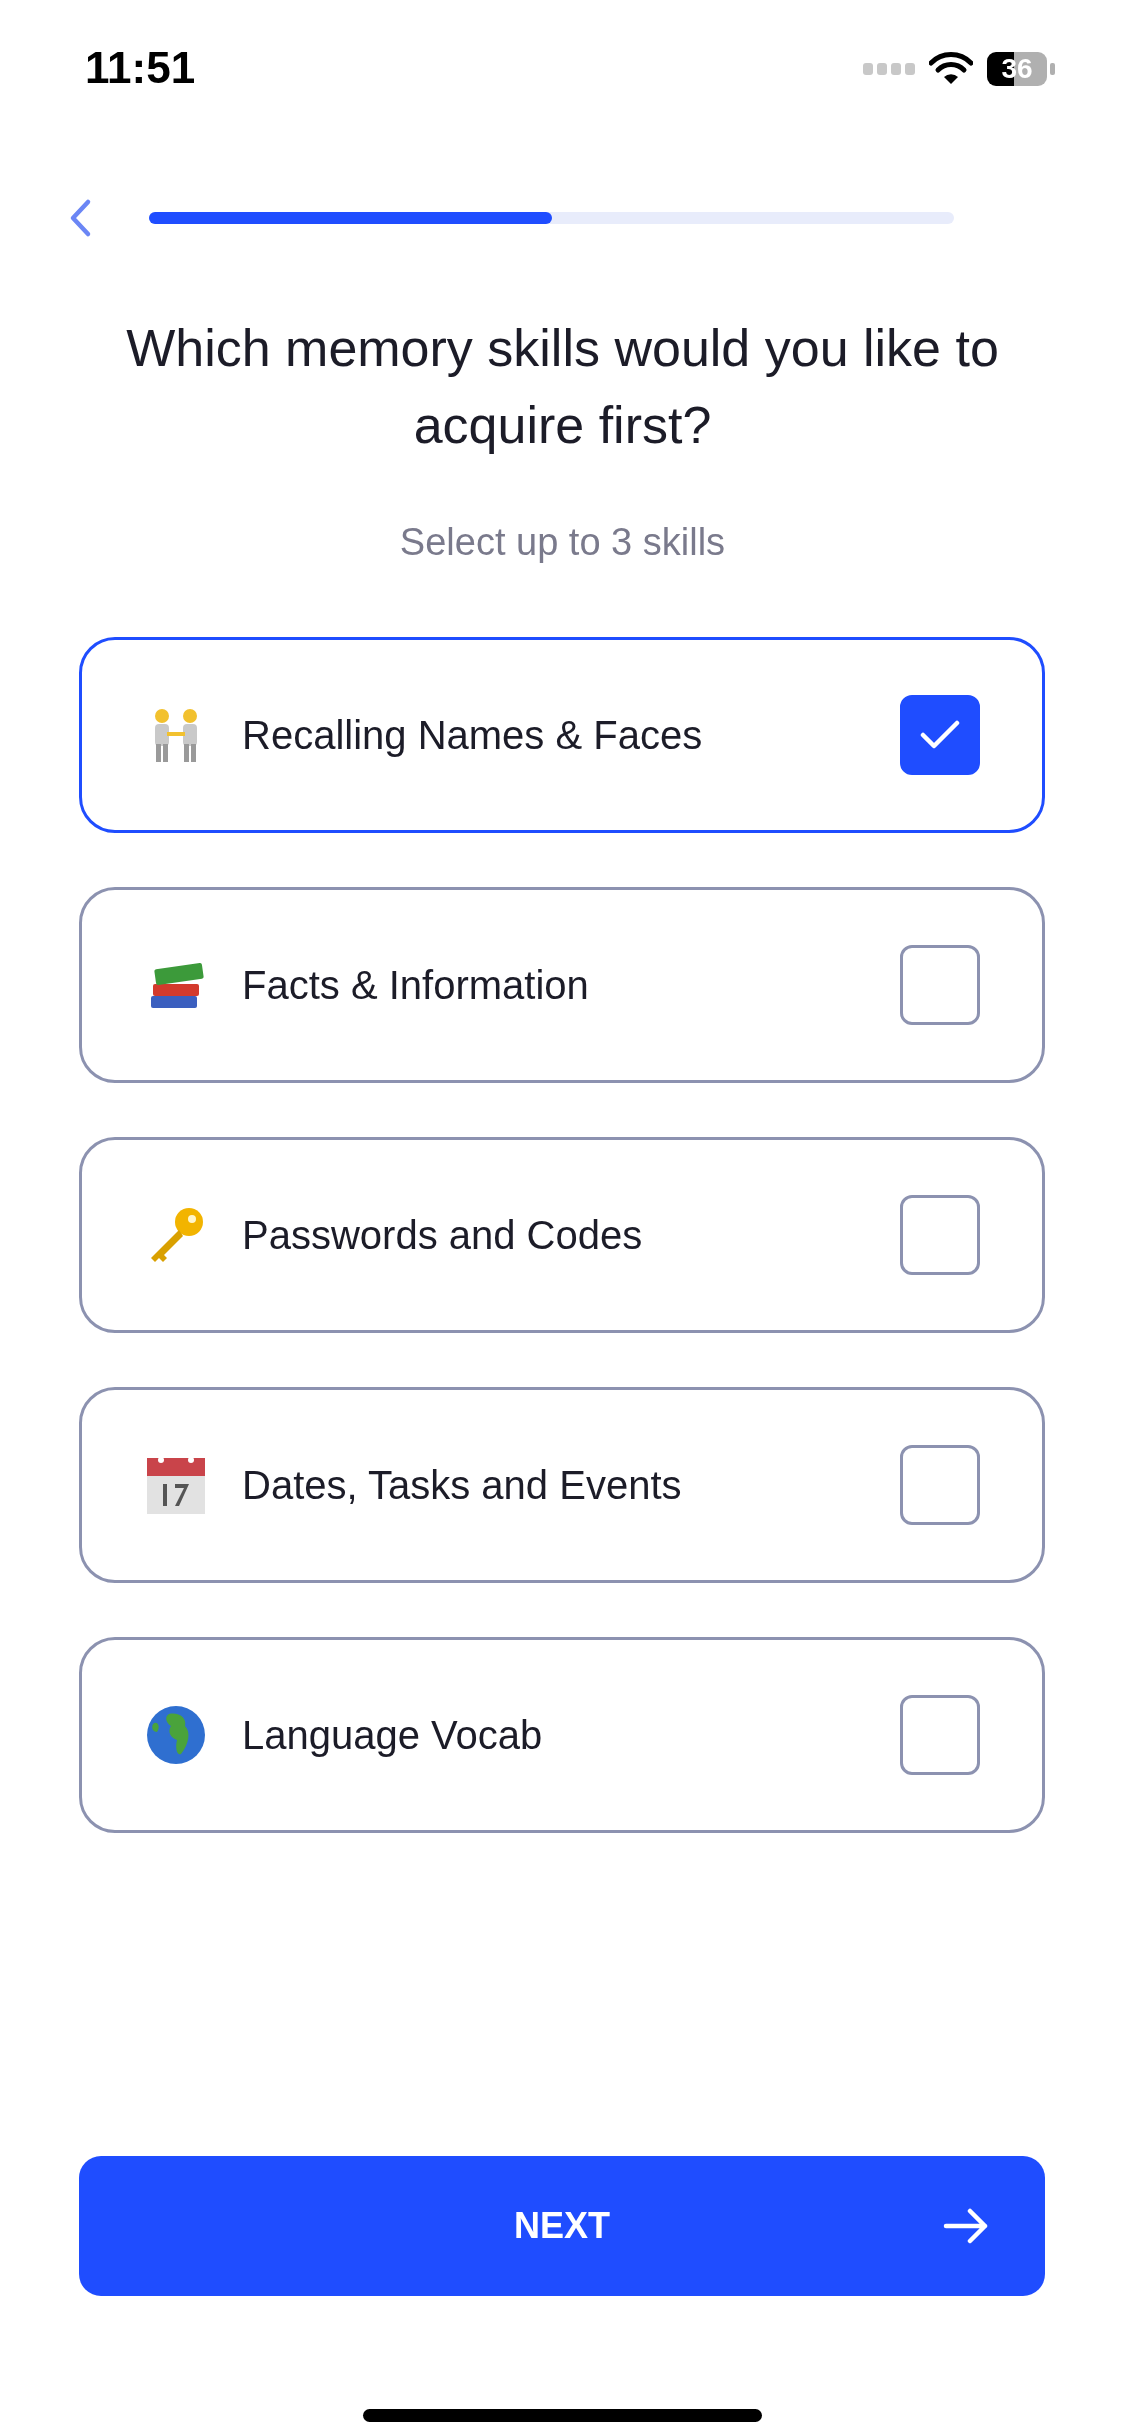 The width and height of the screenshot is (1125, 2436). I want to click on instruction-text: Select up to 3 skills, so click(562, 542).